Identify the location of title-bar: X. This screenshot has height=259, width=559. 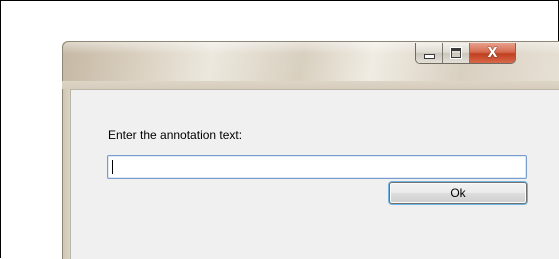
(310, 61).